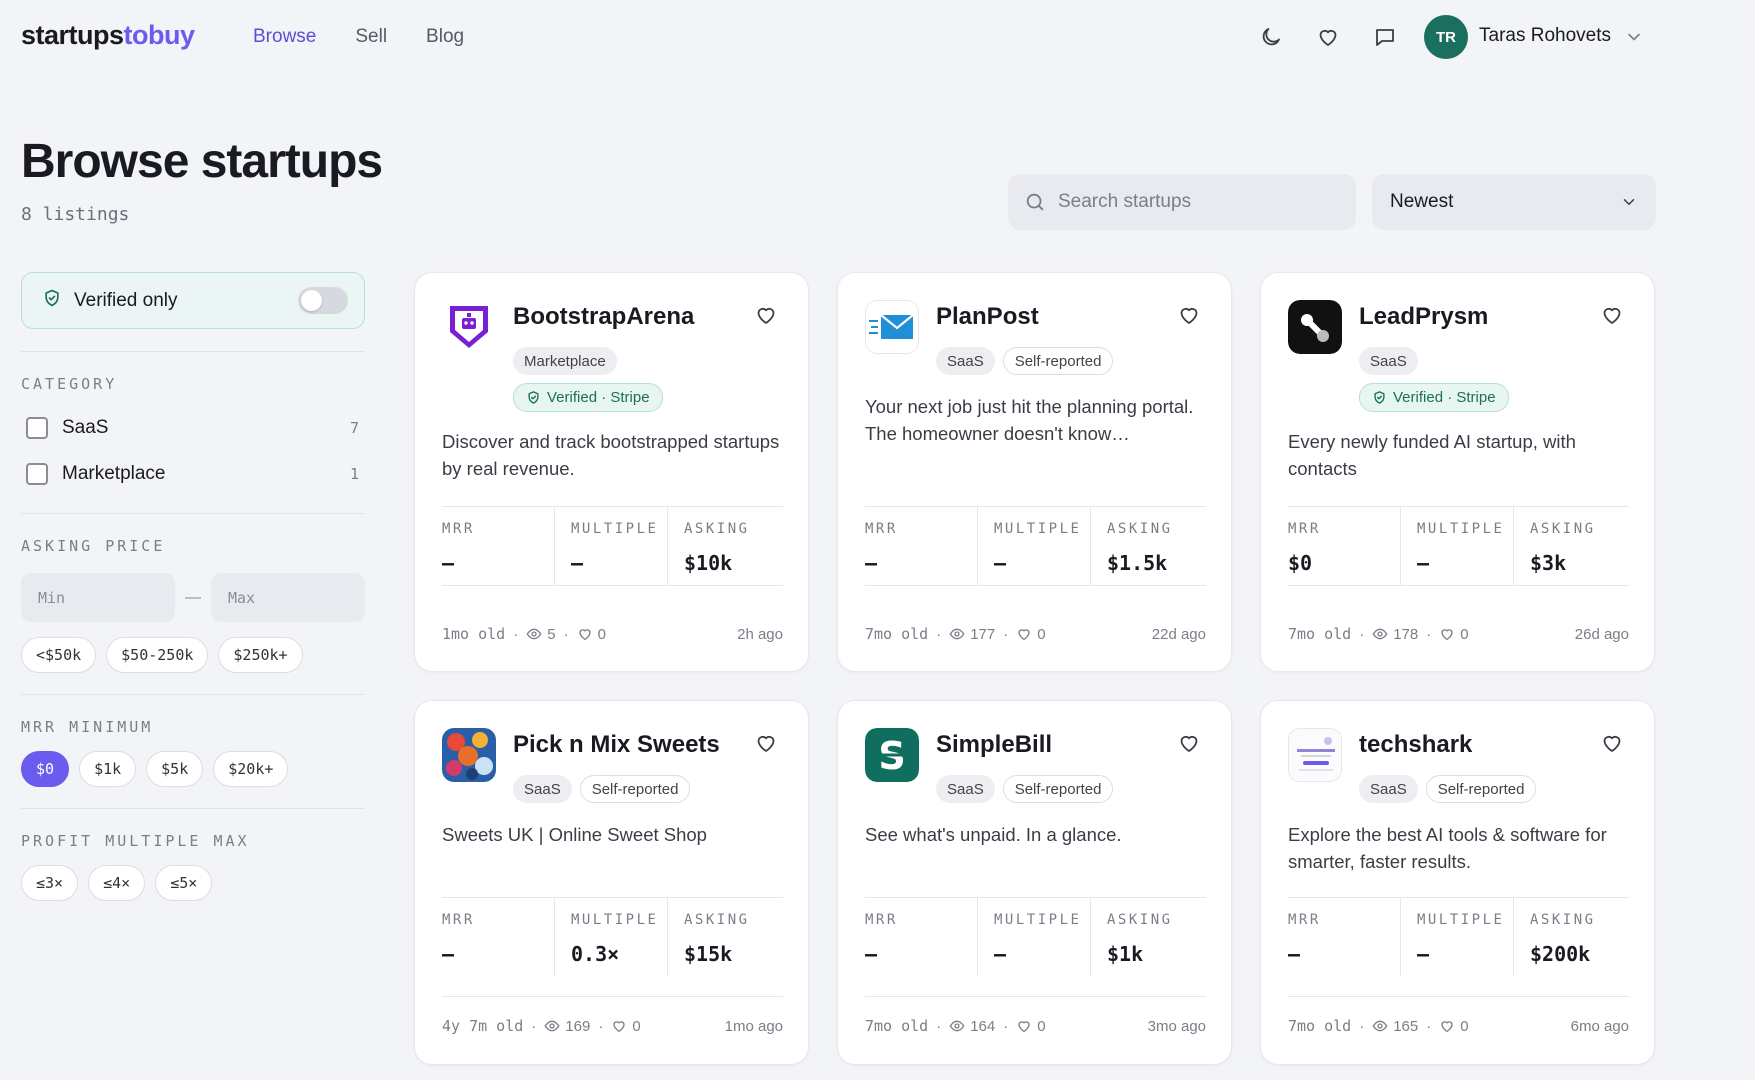  Describe the element at coordinates (288, 597) in the screenshot. I see `price-max-input` at that location.